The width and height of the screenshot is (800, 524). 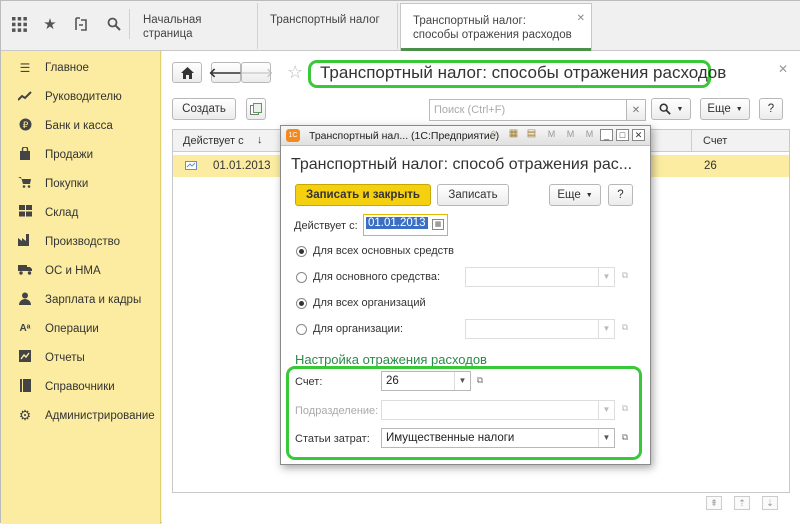 What do you see at coordinates (392, 381) in the screenshot?
I see `account-value: 26` at bounding box center [392, 381].